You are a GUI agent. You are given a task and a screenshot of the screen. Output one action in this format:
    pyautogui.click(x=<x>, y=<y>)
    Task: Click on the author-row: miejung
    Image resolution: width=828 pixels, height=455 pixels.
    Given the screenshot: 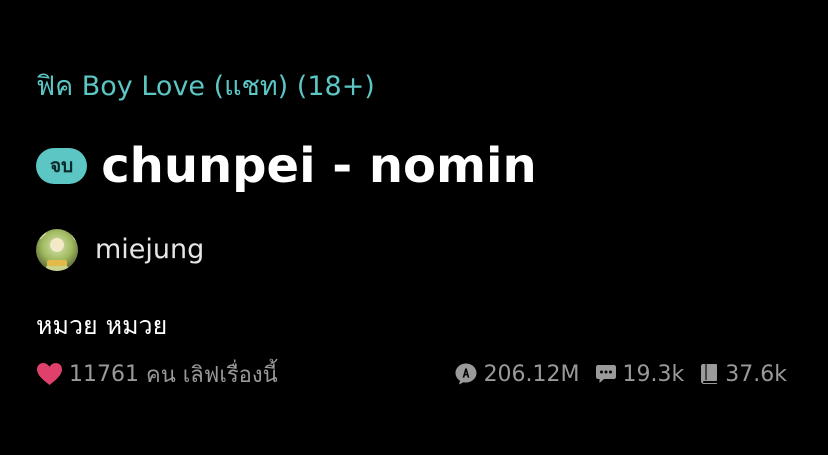 What is the action you would take?
    pyautogui.click(x=120, y=250)
    